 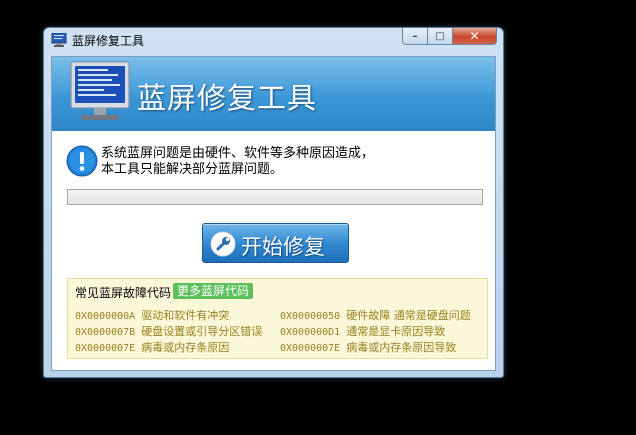 I want to click on maximize-icon: □, so click(x=440, y=36).